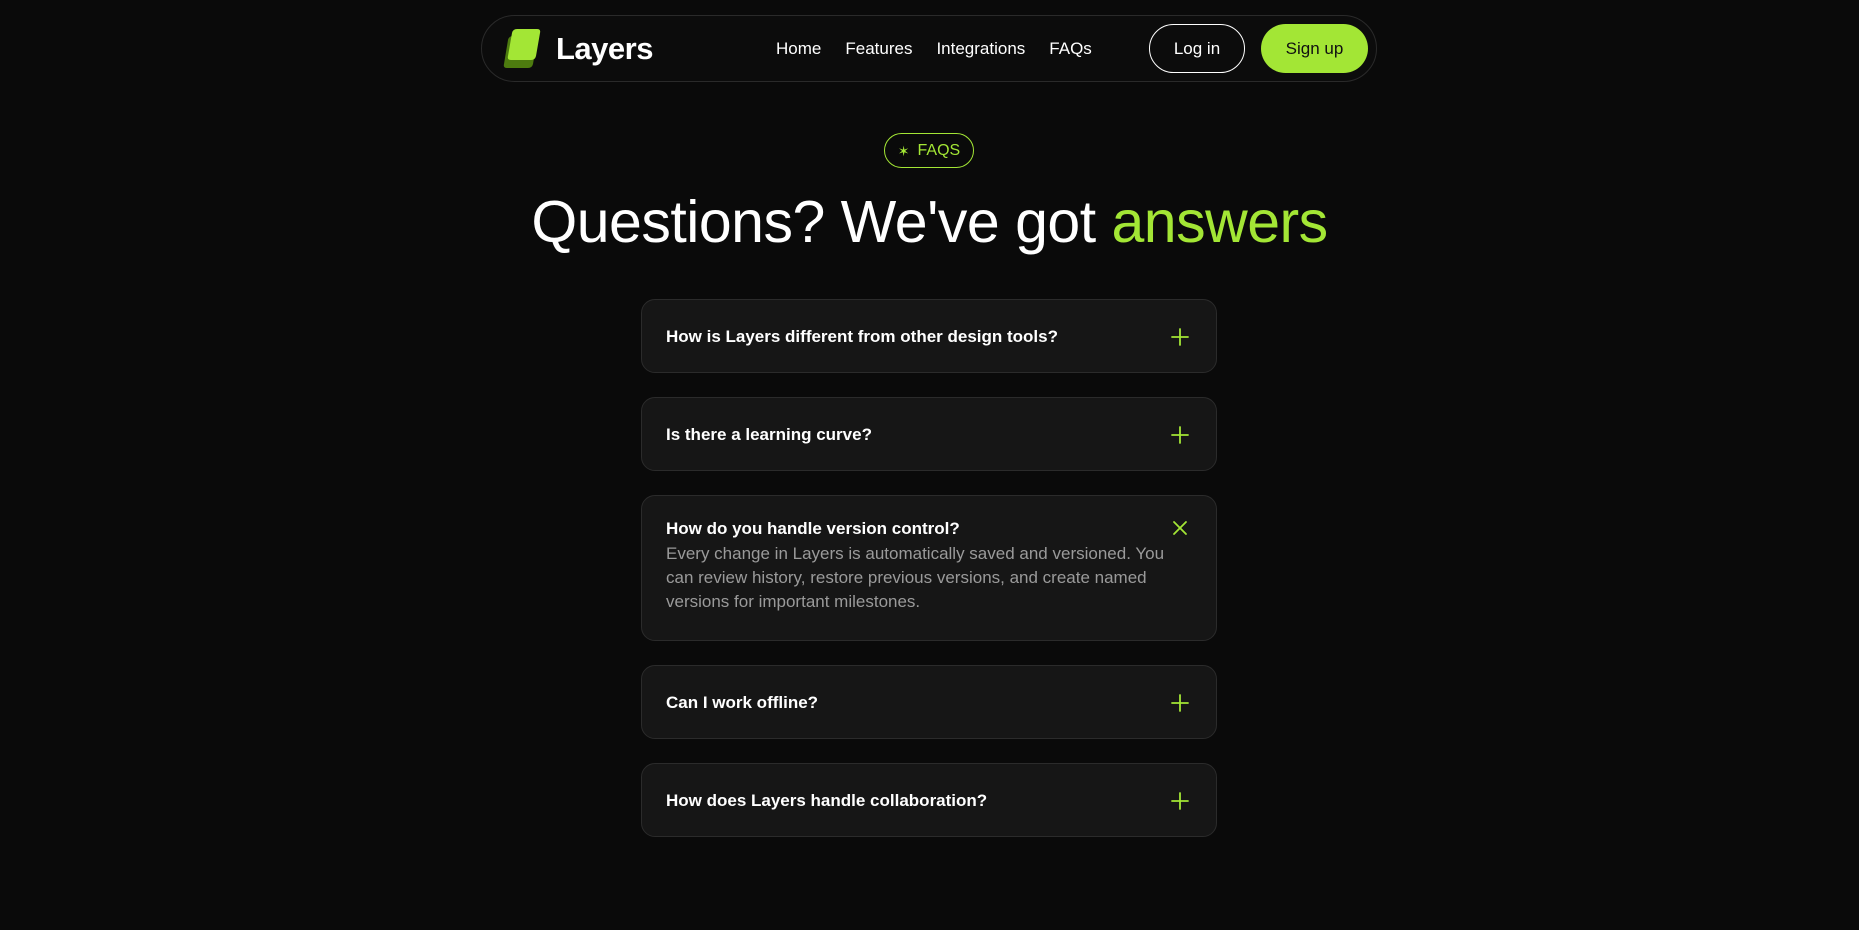 The width and height of the screenshot is (1859, 930). I want to click on signup-button: Sign up, so click(1314, 48).